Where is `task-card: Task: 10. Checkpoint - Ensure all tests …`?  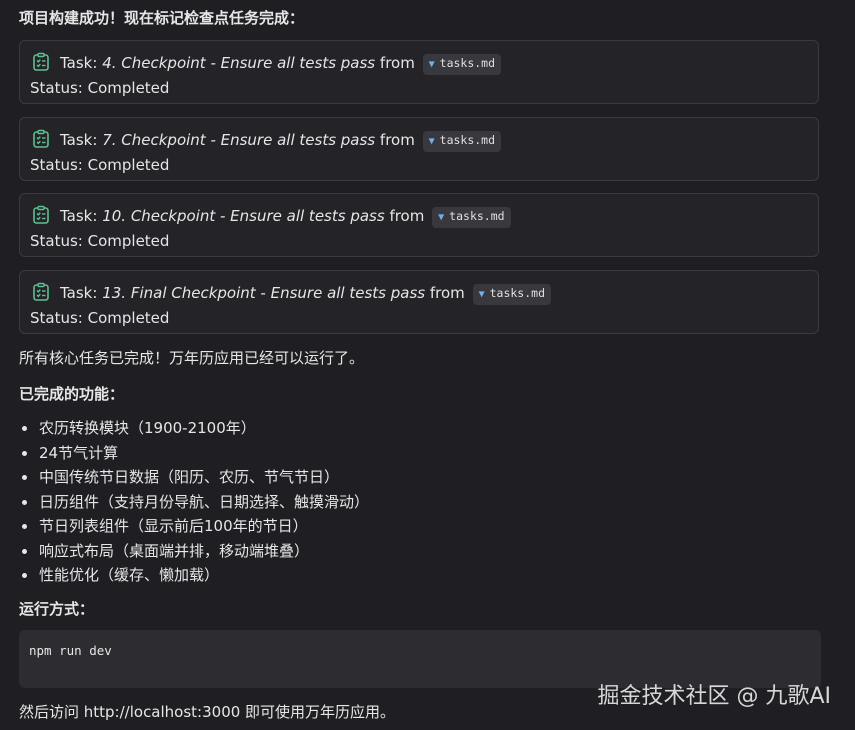 task-card: Task: 10. Checkpoint - Ensure all tests … is located at coordinates (419, 225).